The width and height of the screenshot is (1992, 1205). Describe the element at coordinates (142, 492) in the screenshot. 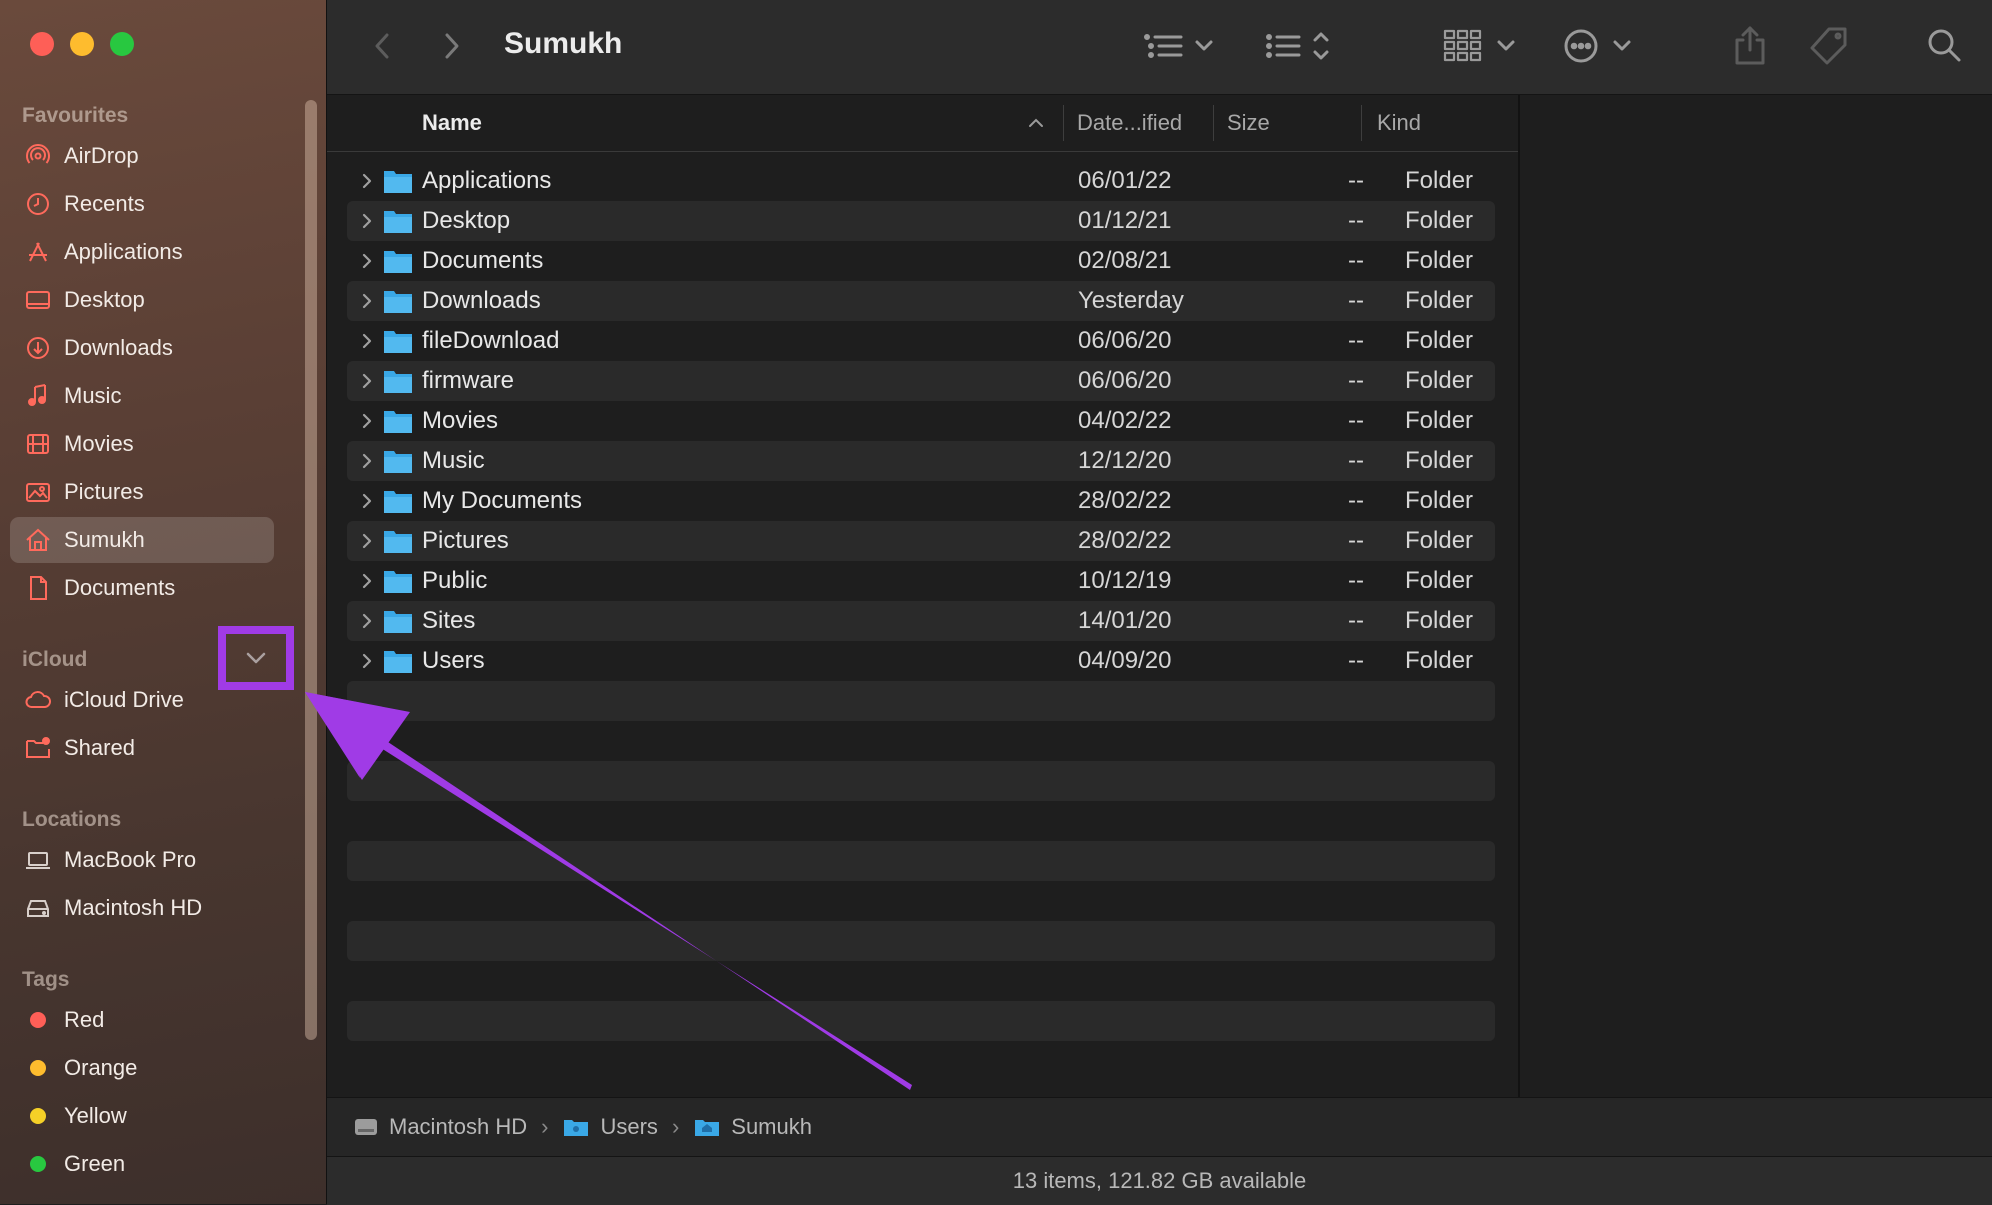

I see `sidebar-item-pictures: Pictures` at that location.